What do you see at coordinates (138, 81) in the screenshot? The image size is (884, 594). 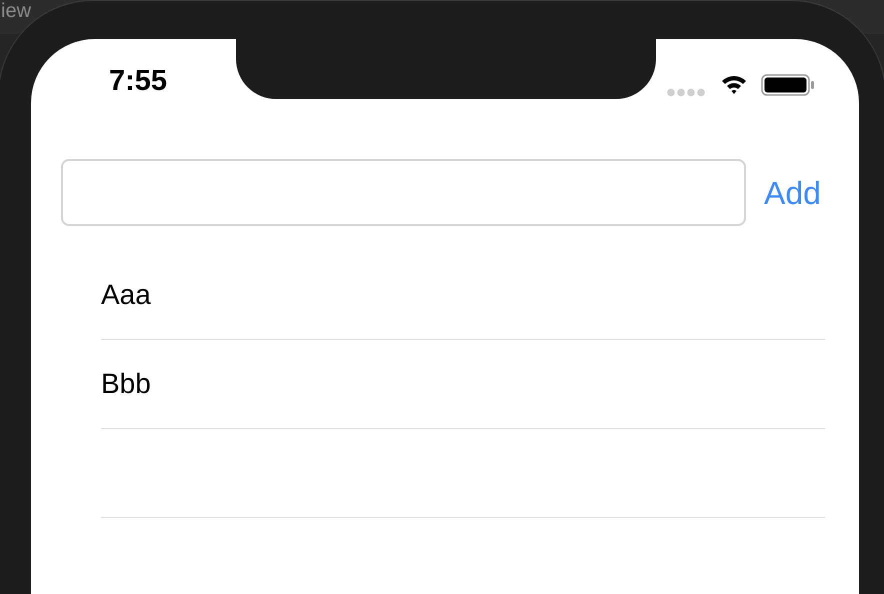 I see `status-time: 7:55` at bounding box center [138, 81].